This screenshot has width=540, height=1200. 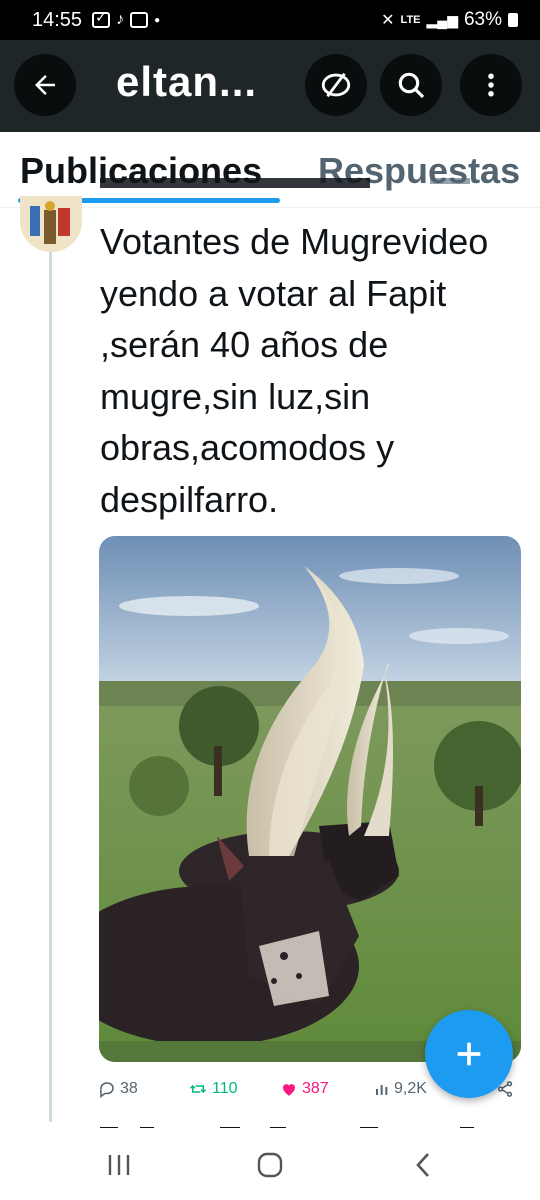 I want to click on status-right: ✕ LTE ▂▄▆ 63%, so click(x=449, y=20).